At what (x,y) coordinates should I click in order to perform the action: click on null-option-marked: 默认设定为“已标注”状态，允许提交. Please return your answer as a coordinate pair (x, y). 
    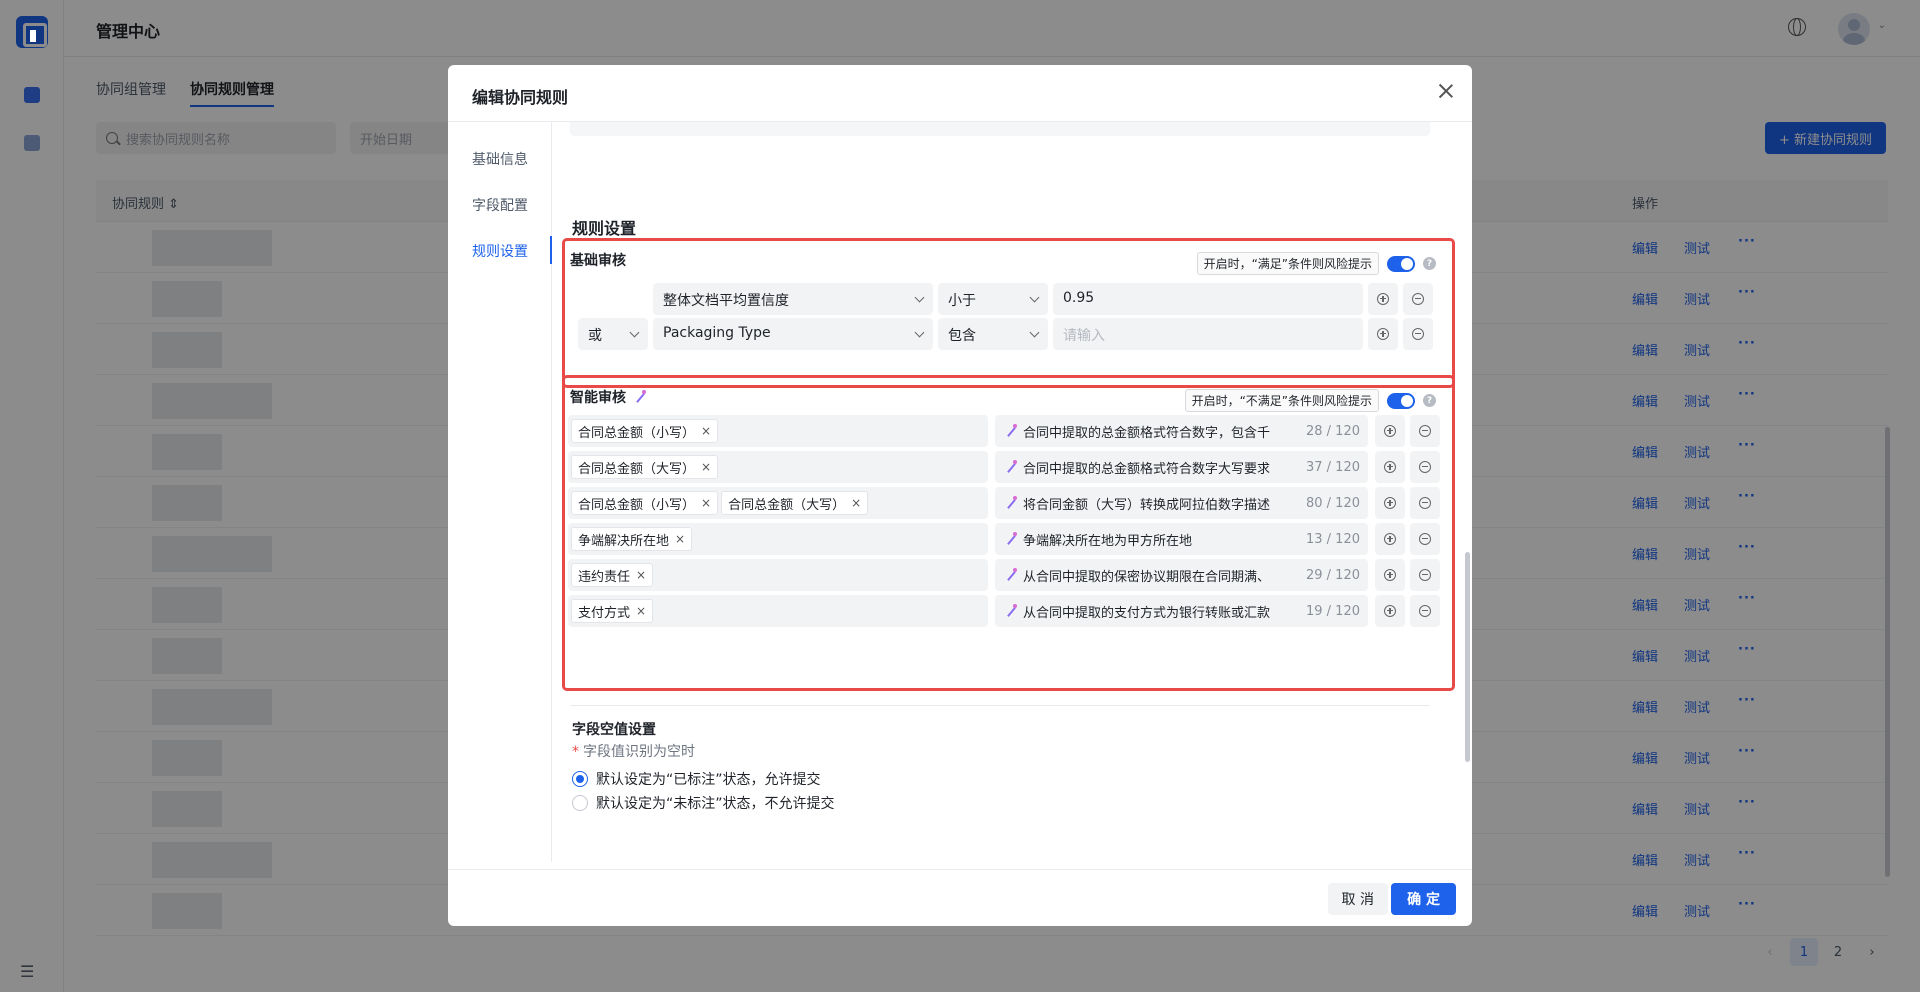
    Looking at the image, I should click on (696, 779).